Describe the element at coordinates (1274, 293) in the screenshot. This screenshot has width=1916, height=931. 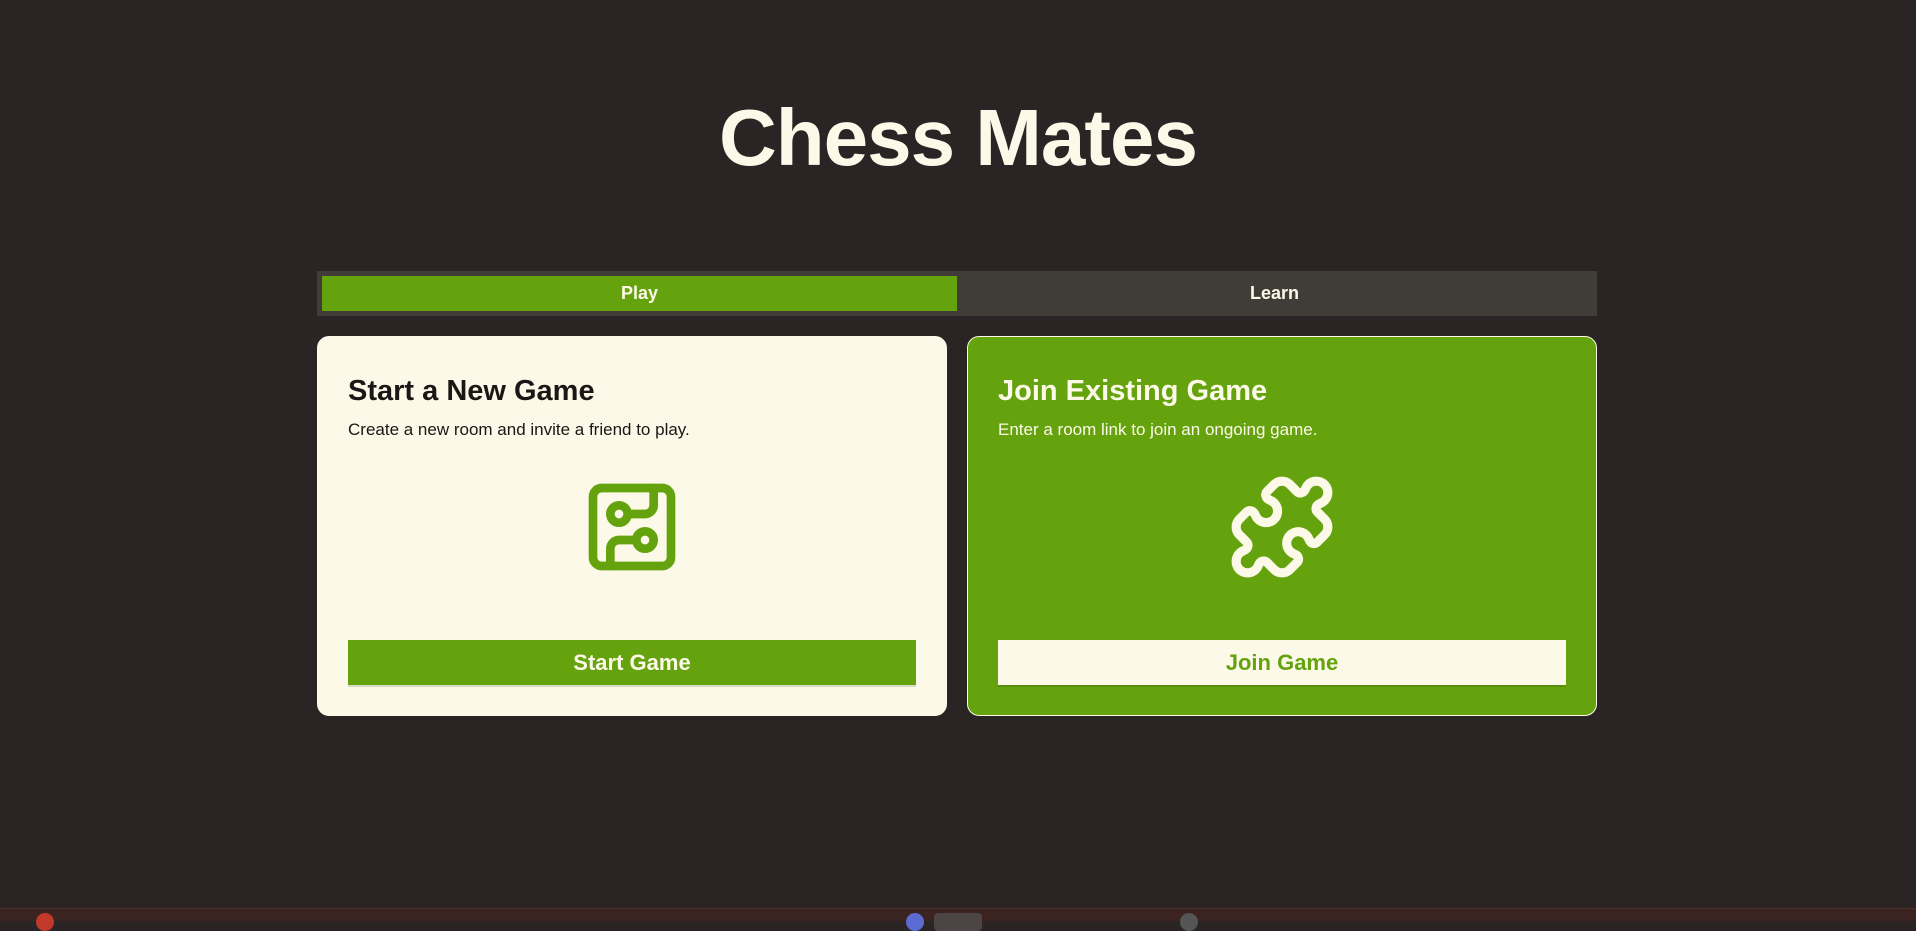
I see `tab-learn: Learn` at that location.